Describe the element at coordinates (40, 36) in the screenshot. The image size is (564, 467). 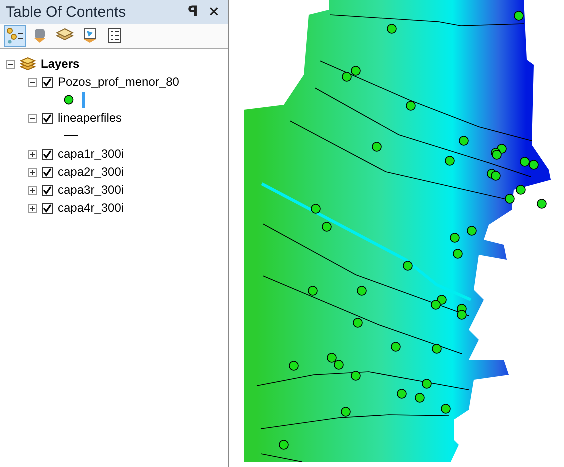
I see `database-icon` at that location.